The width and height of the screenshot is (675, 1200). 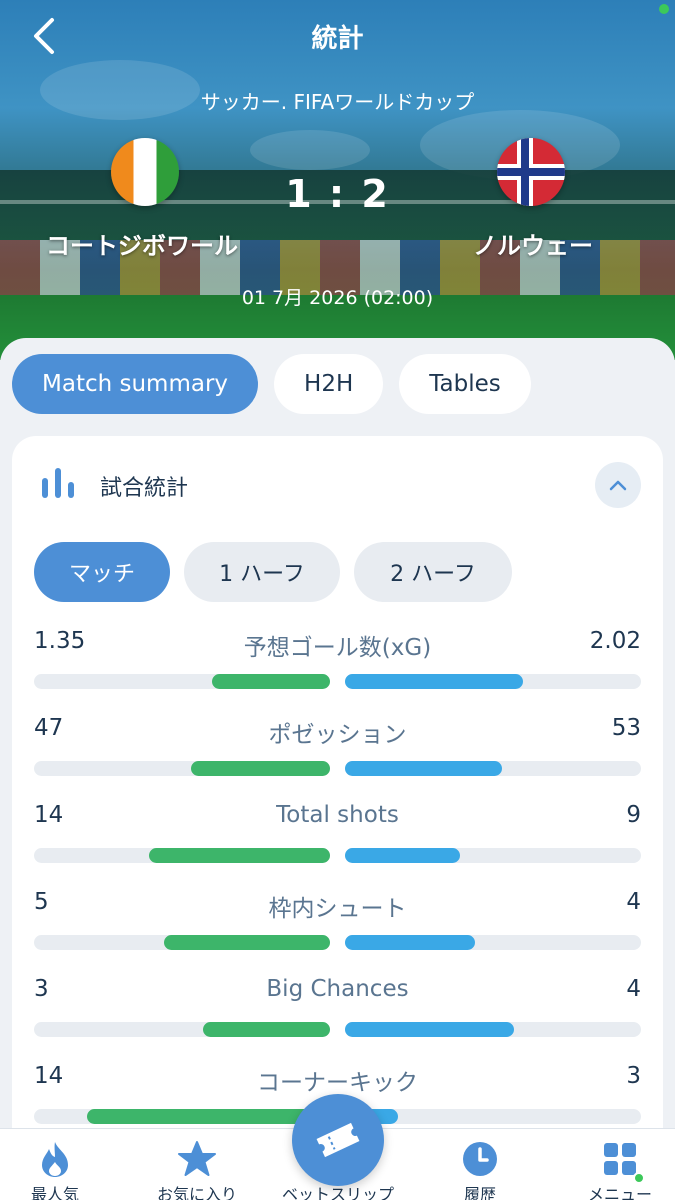 I want to click on stat-label: コーナーキック, so click(x=337, y=1083).